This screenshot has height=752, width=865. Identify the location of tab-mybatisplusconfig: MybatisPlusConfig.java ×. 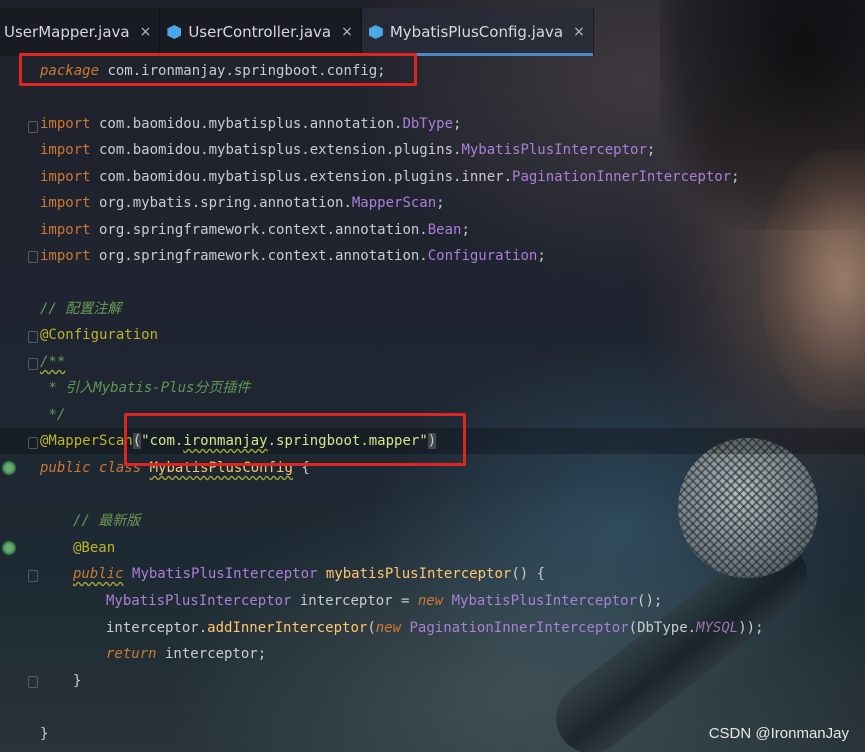
(477, 32).